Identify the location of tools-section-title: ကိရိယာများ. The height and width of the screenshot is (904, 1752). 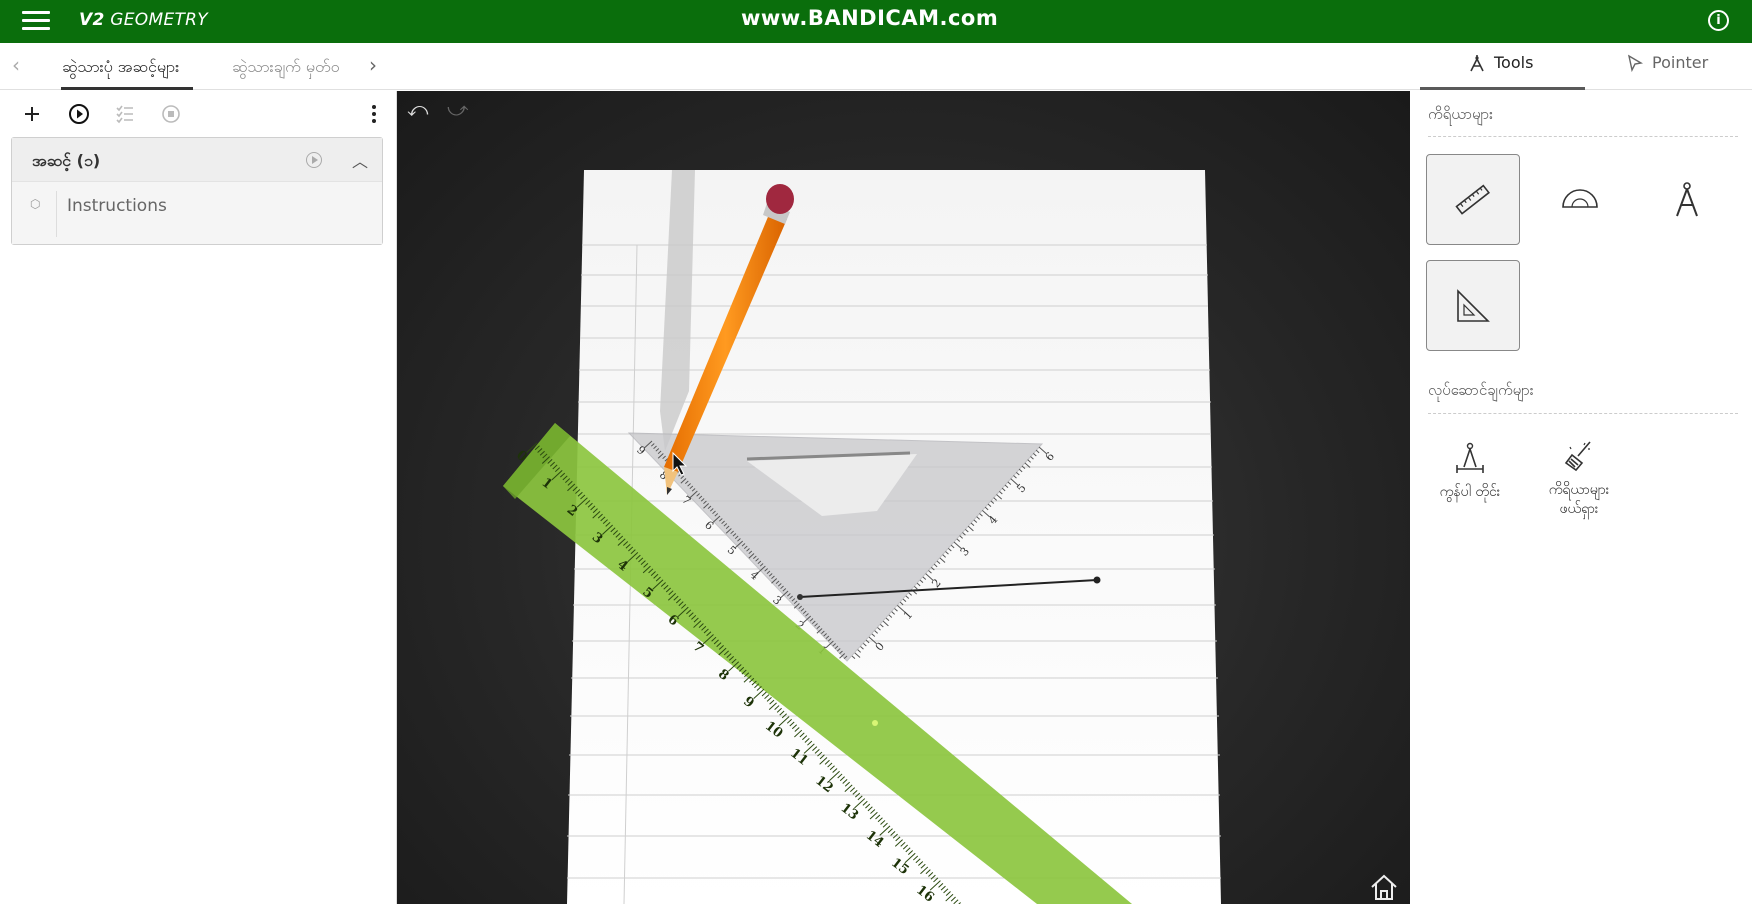
(1460, 114).